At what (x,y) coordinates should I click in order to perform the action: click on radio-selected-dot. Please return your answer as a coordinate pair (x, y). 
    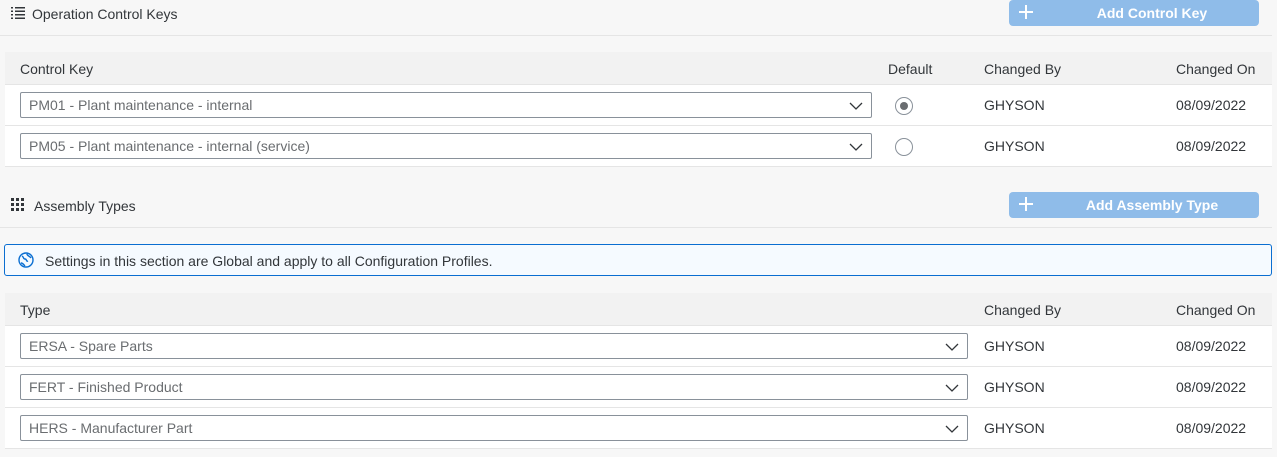
    Looking at the image, I should click on (904, 106).